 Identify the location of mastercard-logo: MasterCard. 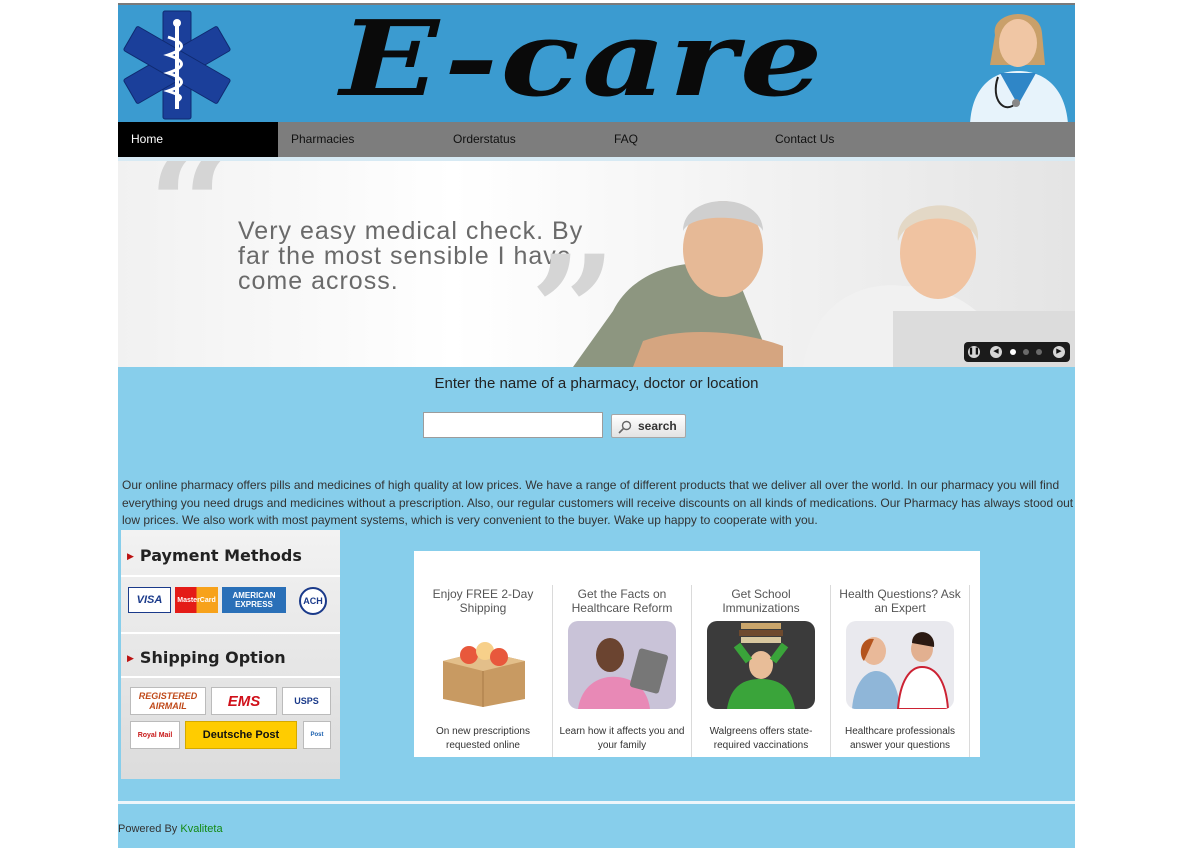
(196, 600).